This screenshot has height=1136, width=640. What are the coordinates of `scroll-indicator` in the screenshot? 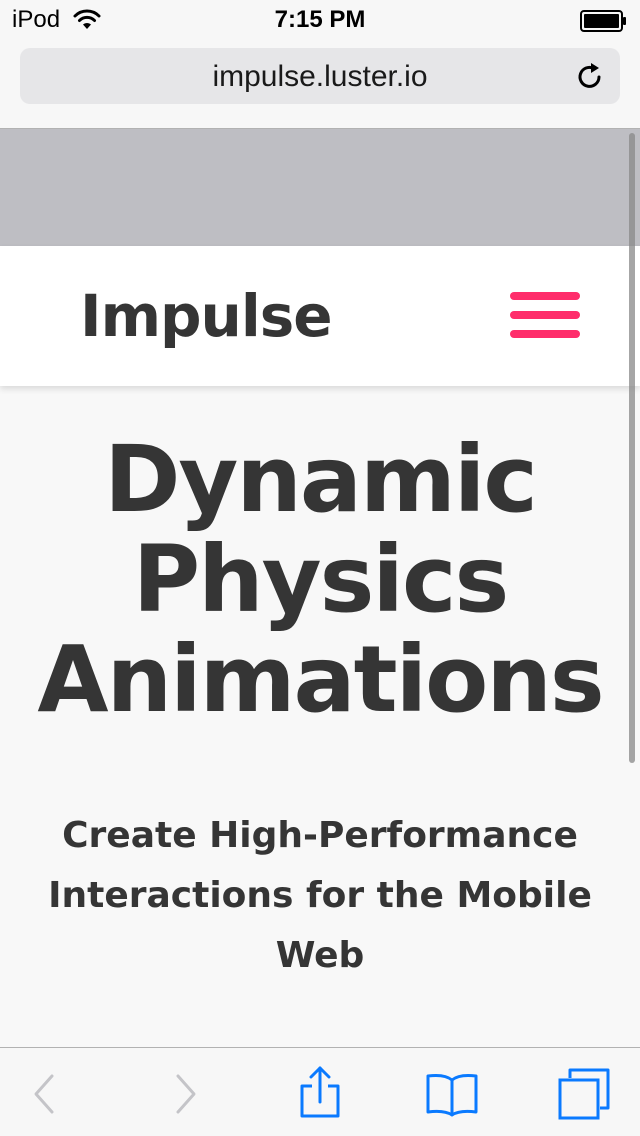 It's located at (632, 448).